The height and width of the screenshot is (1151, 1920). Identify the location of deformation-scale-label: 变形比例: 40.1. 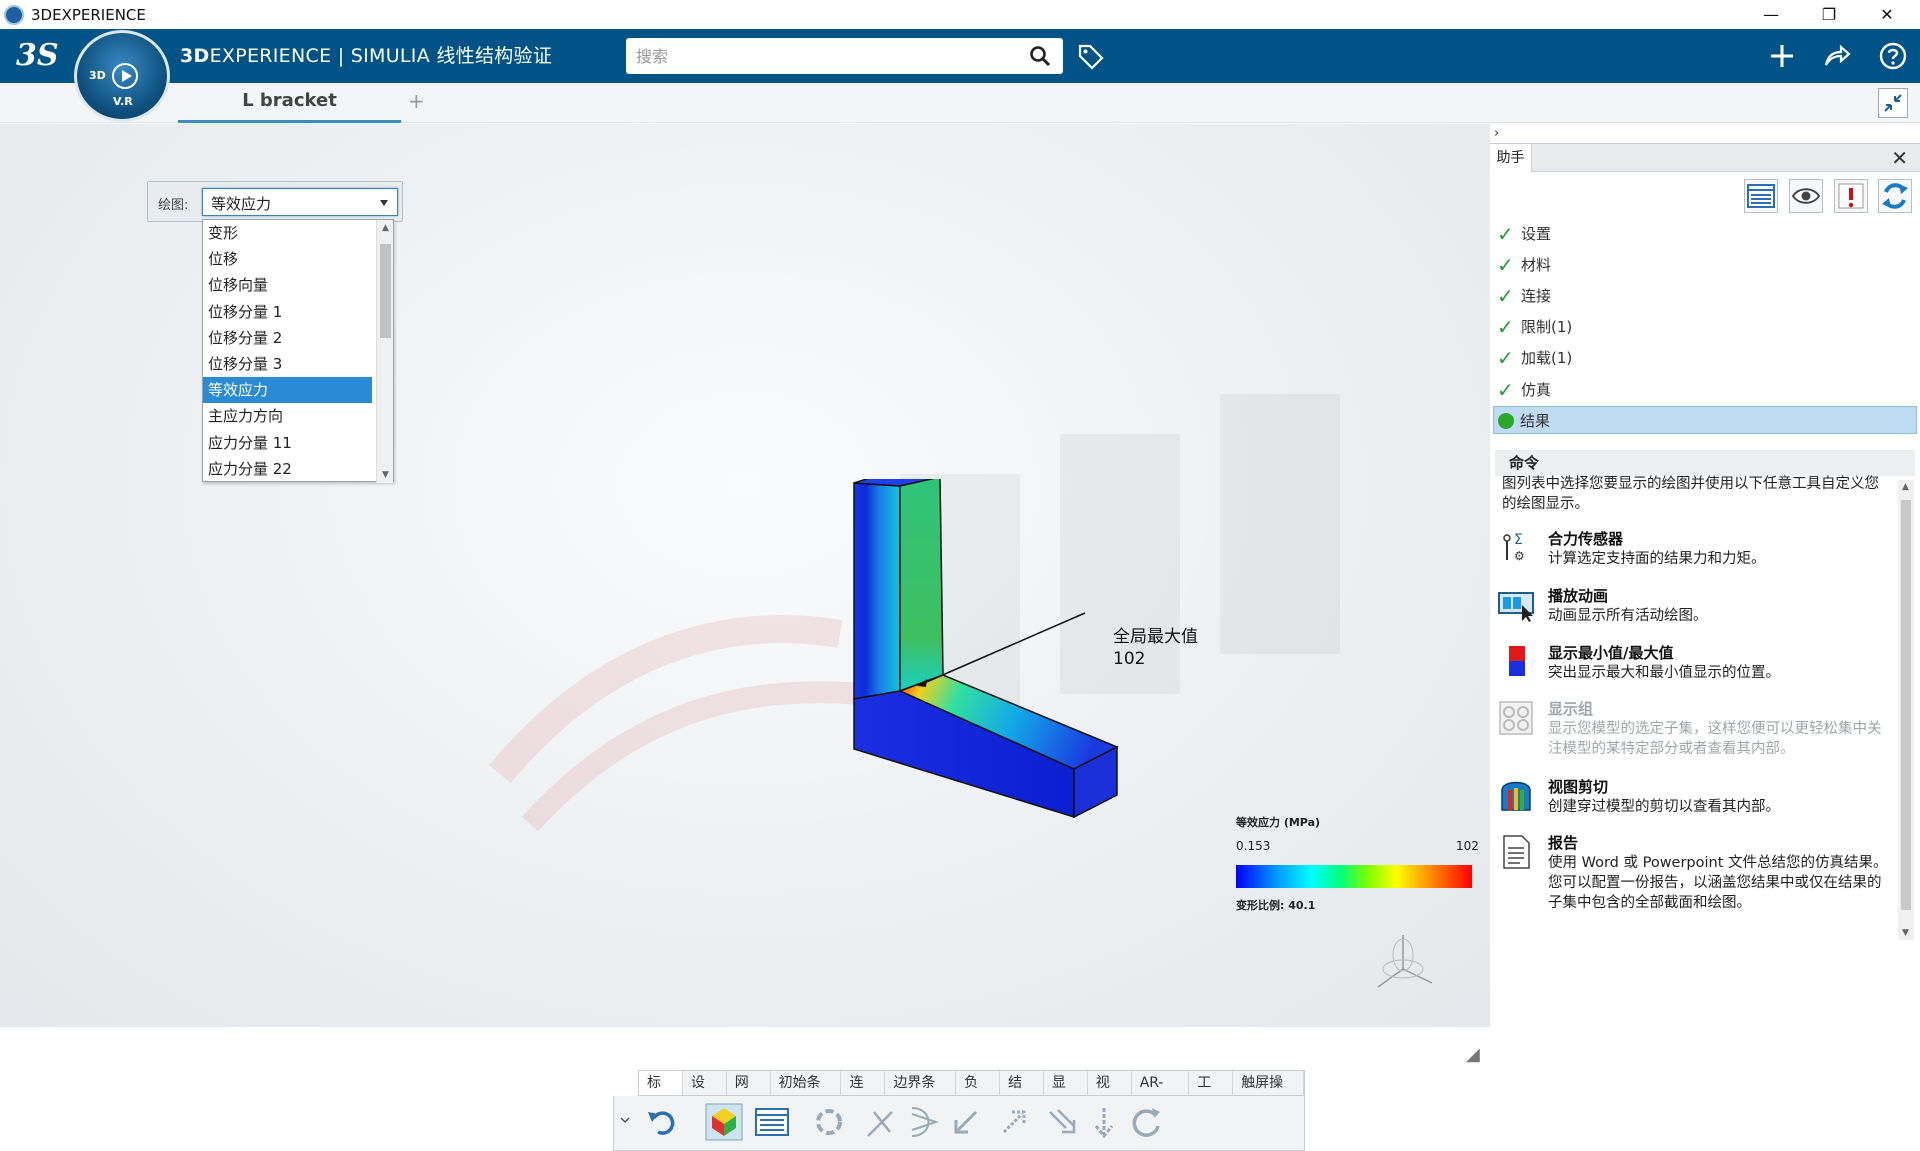
(1276, 905).